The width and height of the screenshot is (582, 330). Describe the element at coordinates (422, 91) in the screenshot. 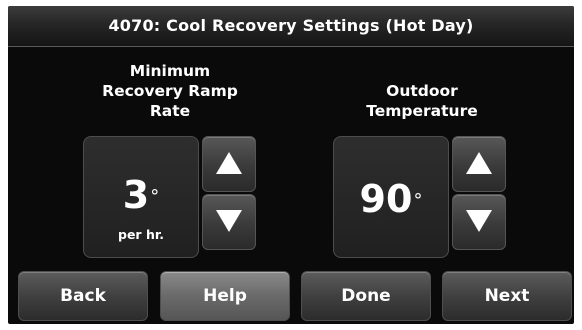

I see `outdoor-temperature-label-line-1: Outdoor` at that location.